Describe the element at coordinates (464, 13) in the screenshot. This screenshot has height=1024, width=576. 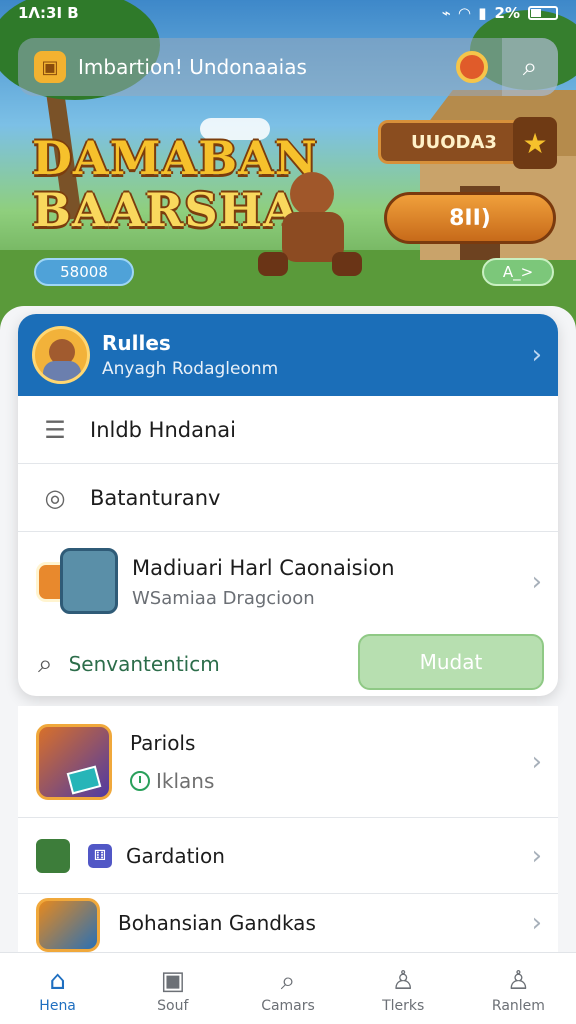
I see `wifi-icon: ◠` at that location.